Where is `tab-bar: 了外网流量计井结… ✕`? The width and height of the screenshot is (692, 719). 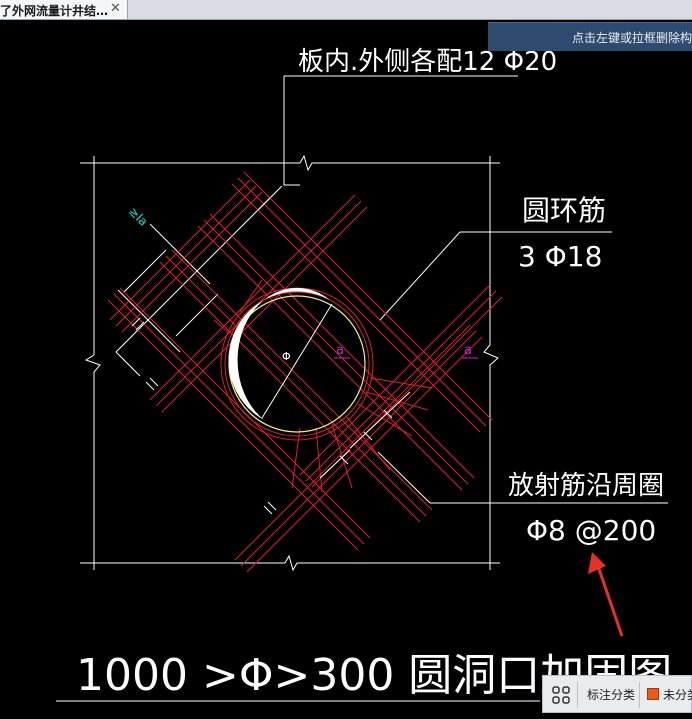
tab-bar: 了外网流量计井结… ✕ is located at coordinates (346, 10).